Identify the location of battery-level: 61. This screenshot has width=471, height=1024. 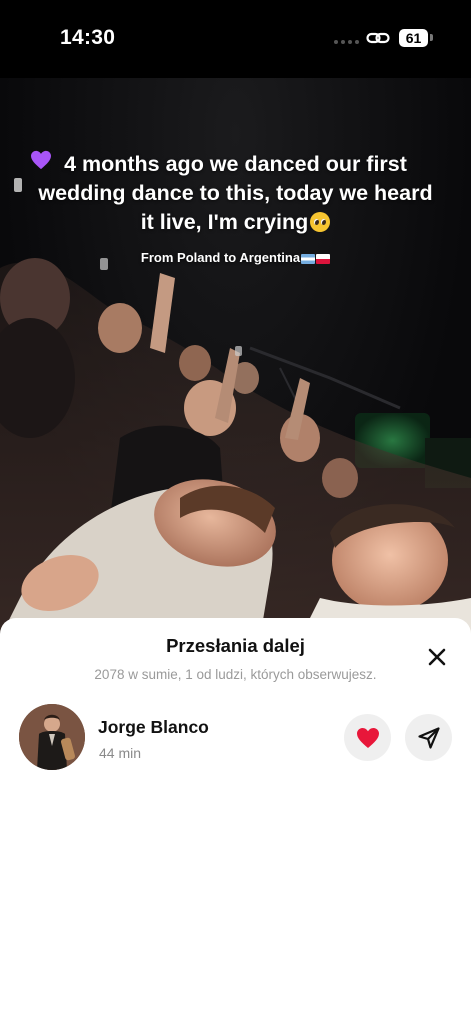
(413, 38).